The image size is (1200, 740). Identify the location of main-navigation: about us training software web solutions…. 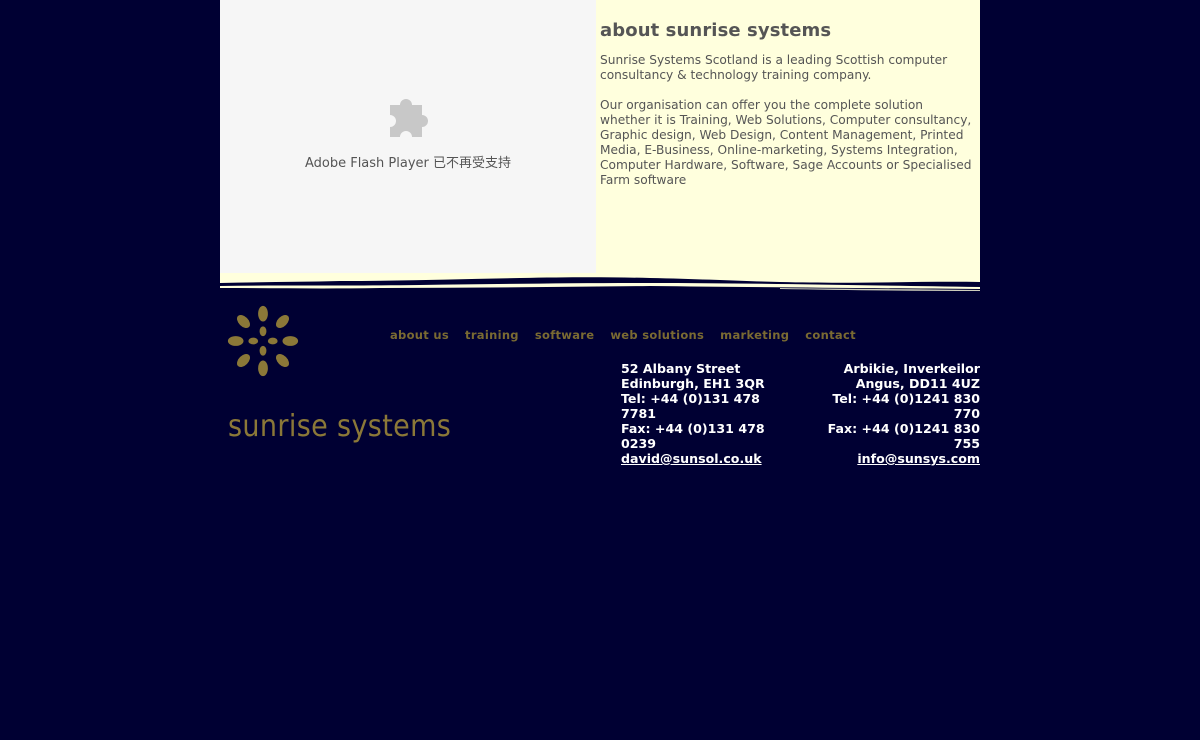
(631, 335).